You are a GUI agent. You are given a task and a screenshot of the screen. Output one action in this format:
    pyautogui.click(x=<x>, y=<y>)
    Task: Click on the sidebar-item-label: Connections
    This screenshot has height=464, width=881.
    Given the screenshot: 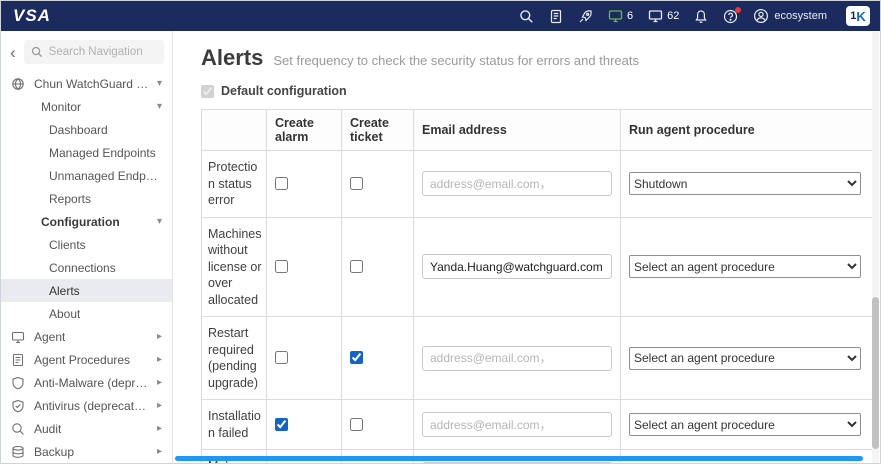 What is the action you would take?
    pyautogui.click(x=82, y=267)
    